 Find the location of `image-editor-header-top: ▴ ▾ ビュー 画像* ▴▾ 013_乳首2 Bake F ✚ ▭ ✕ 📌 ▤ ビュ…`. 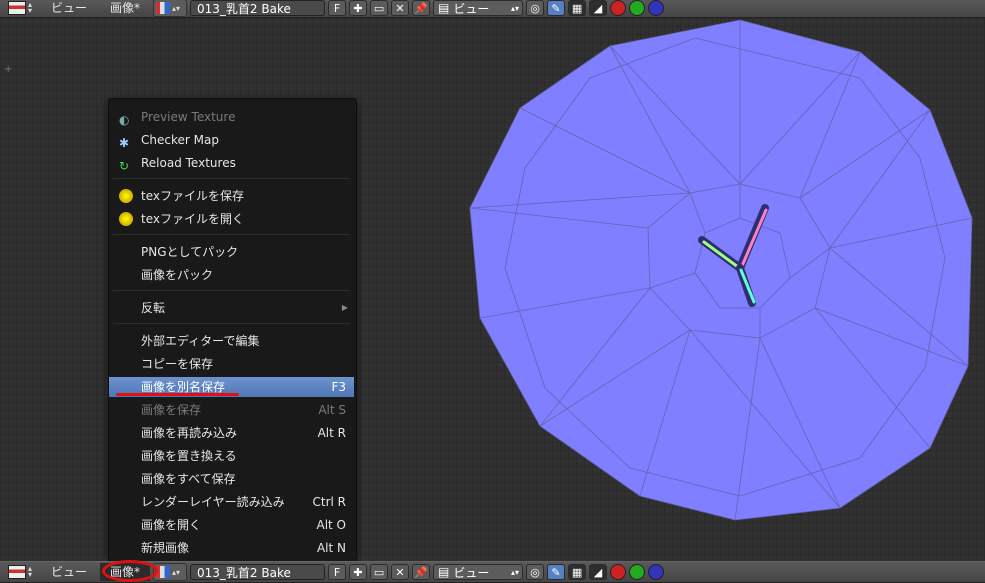

image-editor-header-top: ▴ ▾ ビュー 画像* ▴▾ 013_乳首2 Bake F ✚ ▭ ✕ 📌 ▤ ビュ… is located at coordinates (492, 9).